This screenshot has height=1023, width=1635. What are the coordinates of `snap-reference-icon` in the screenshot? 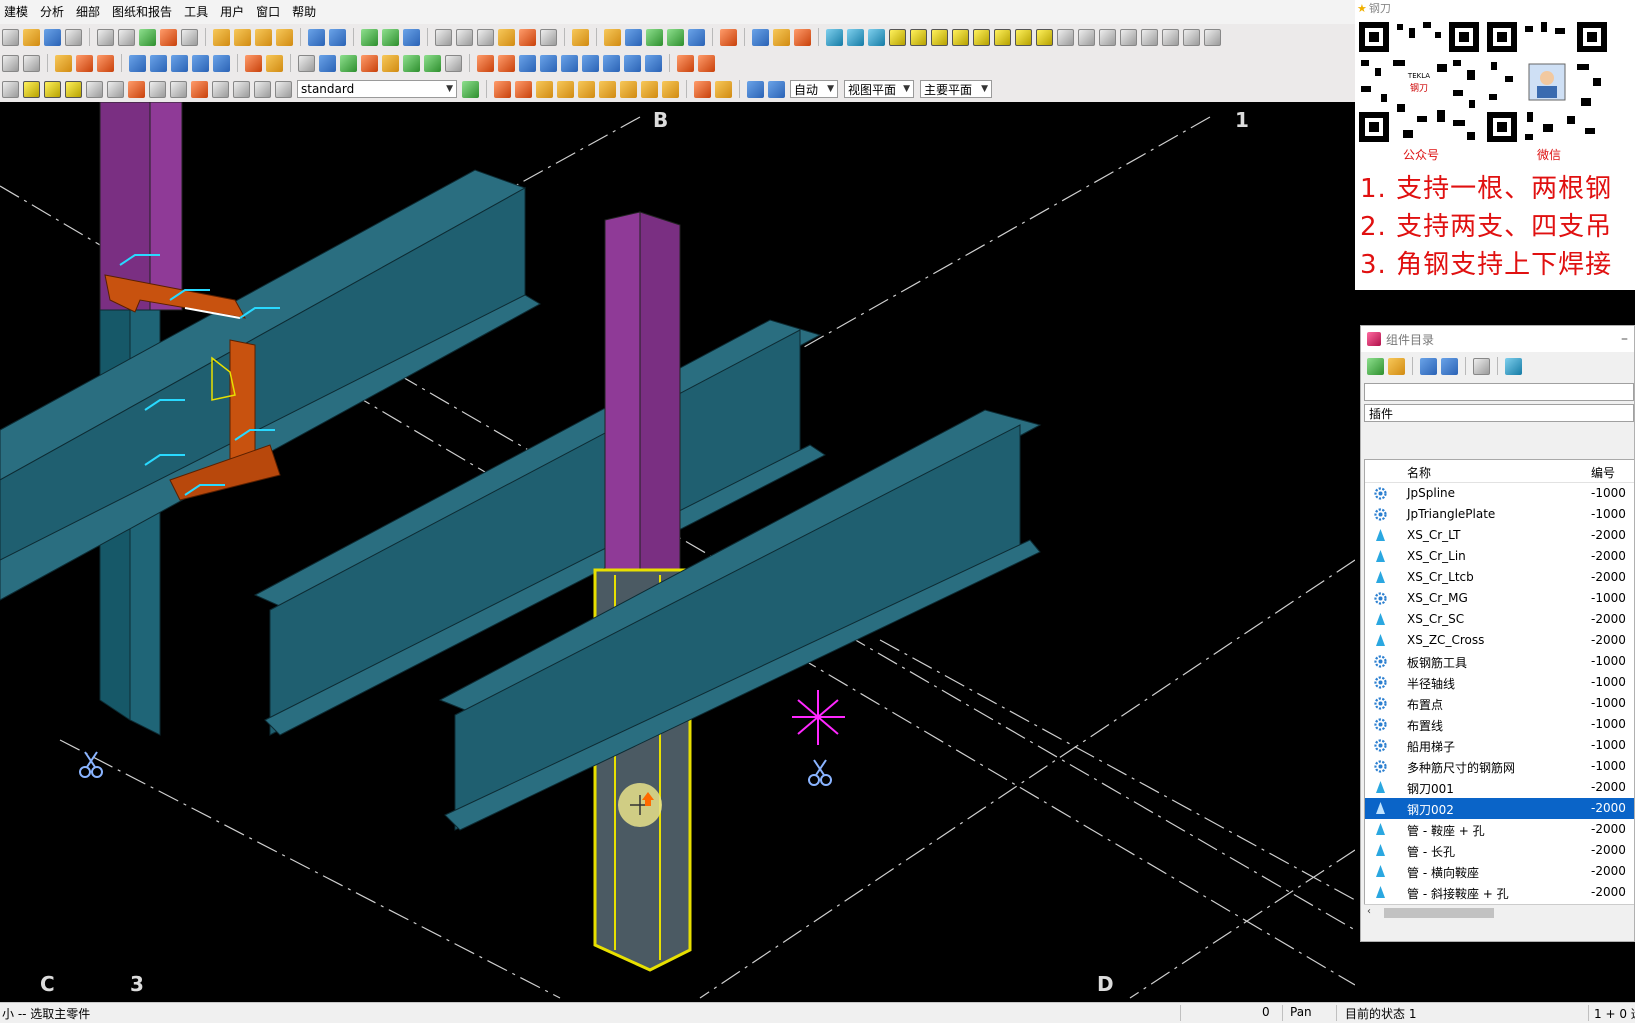 It's located at (1002, 37).